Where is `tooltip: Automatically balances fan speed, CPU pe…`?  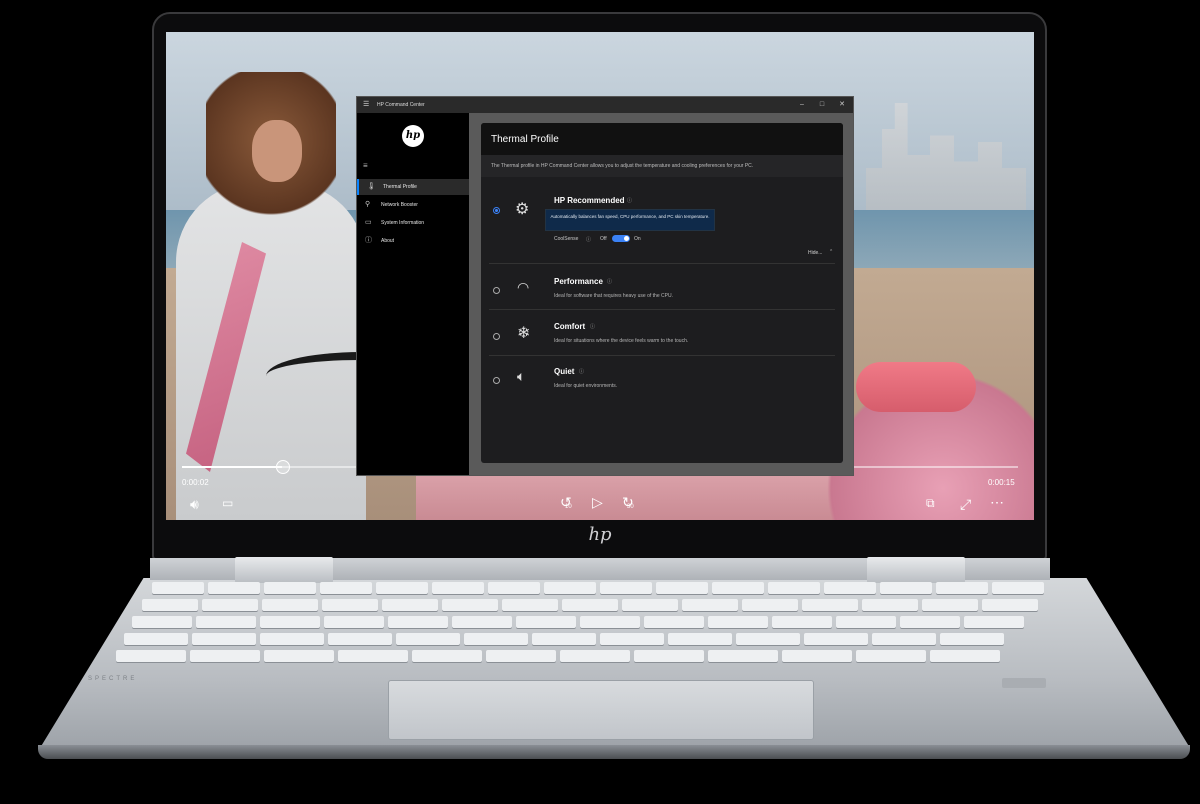 tooltip: Automatically balances fan speed, CPU pe… is located at coordinates (630, 220).